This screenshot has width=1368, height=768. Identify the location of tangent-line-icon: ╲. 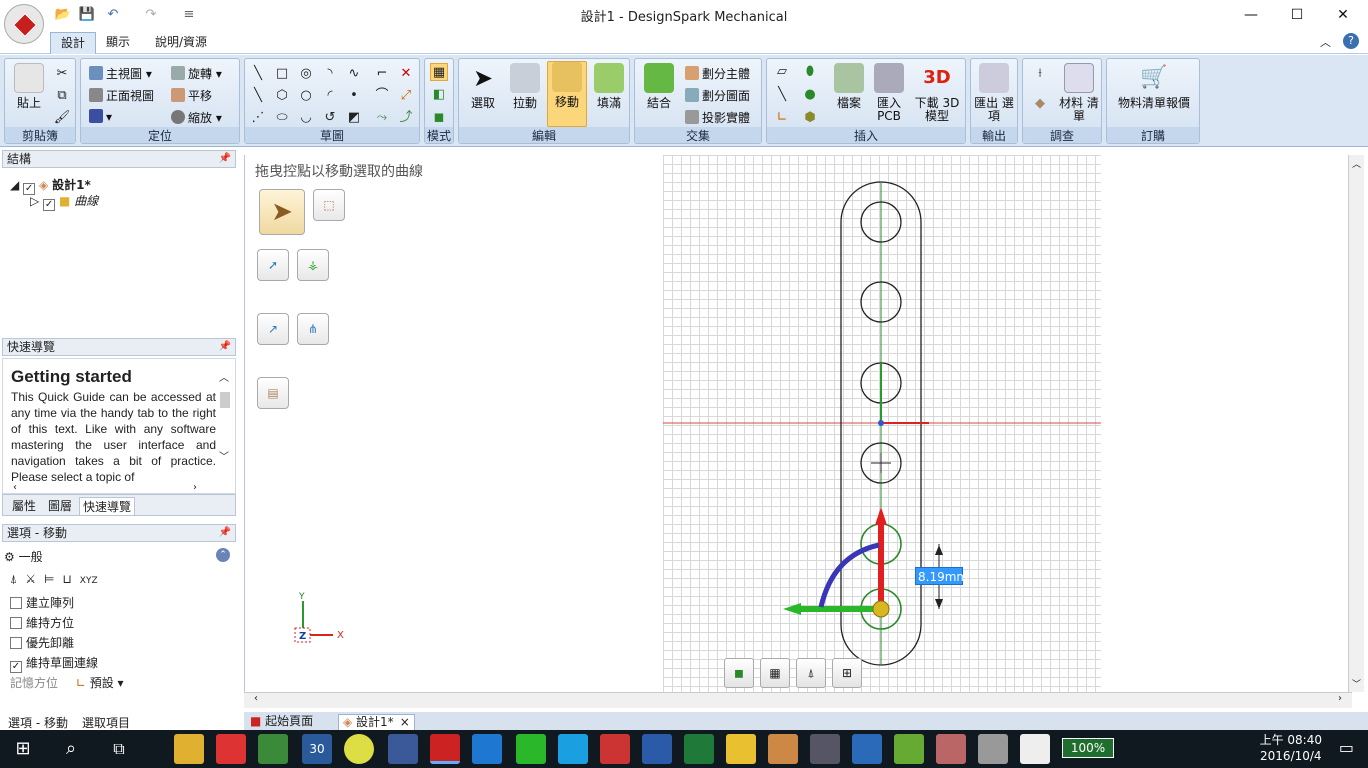
(258, 96).